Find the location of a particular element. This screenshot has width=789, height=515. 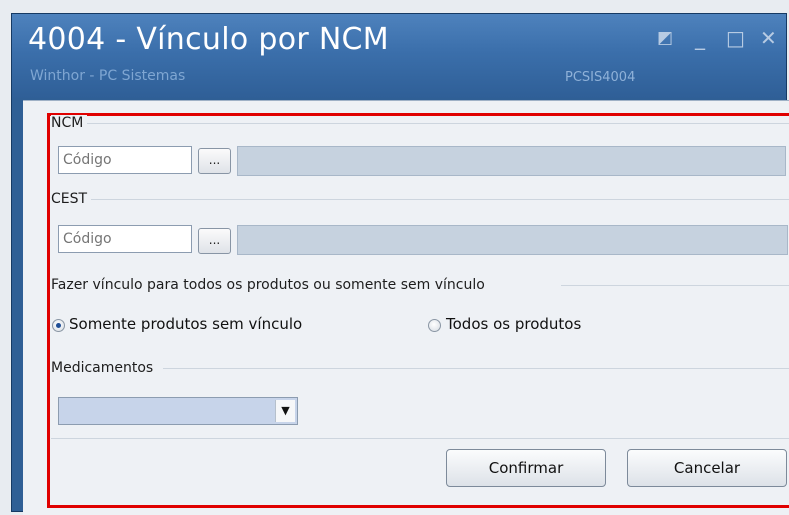

window-subtitle: Winthor - PC Sistemas is located at coordinates (108, 76).